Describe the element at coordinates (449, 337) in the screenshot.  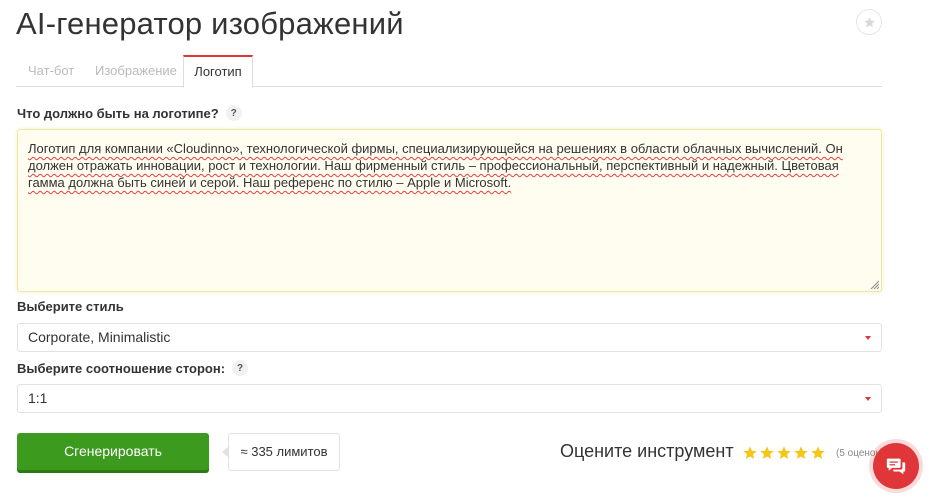
I see `style-select: Corporate, Minimalistic` at that location.